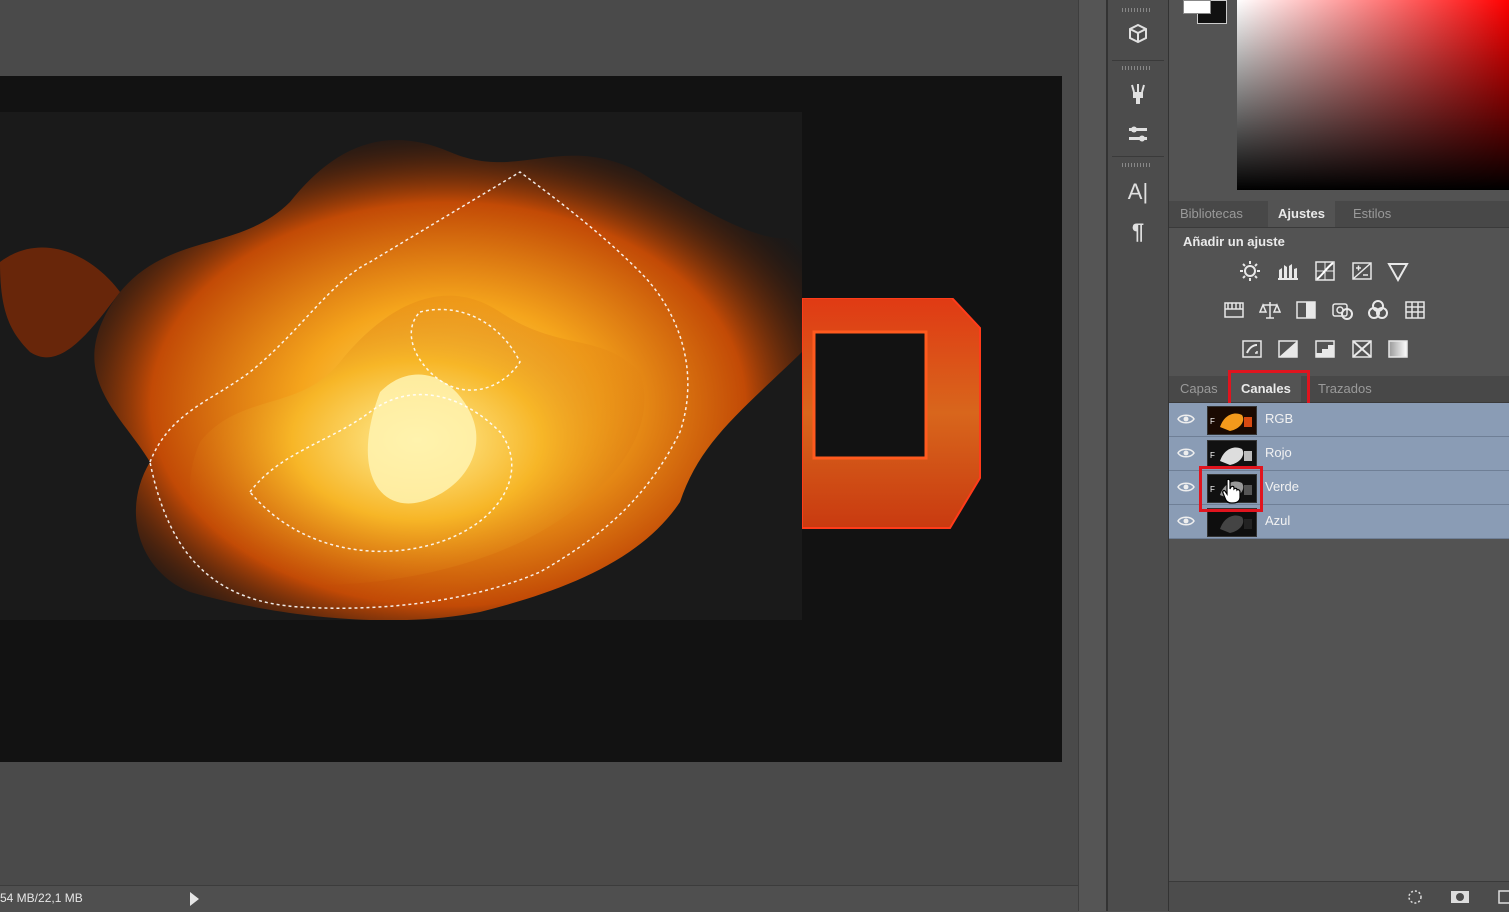 This screenshot has width=1509, height=912. What do you see at coordinates (1279, 418) in the screenshot?
I see `channel-label: RGB` at bounding box center [1279, 418].